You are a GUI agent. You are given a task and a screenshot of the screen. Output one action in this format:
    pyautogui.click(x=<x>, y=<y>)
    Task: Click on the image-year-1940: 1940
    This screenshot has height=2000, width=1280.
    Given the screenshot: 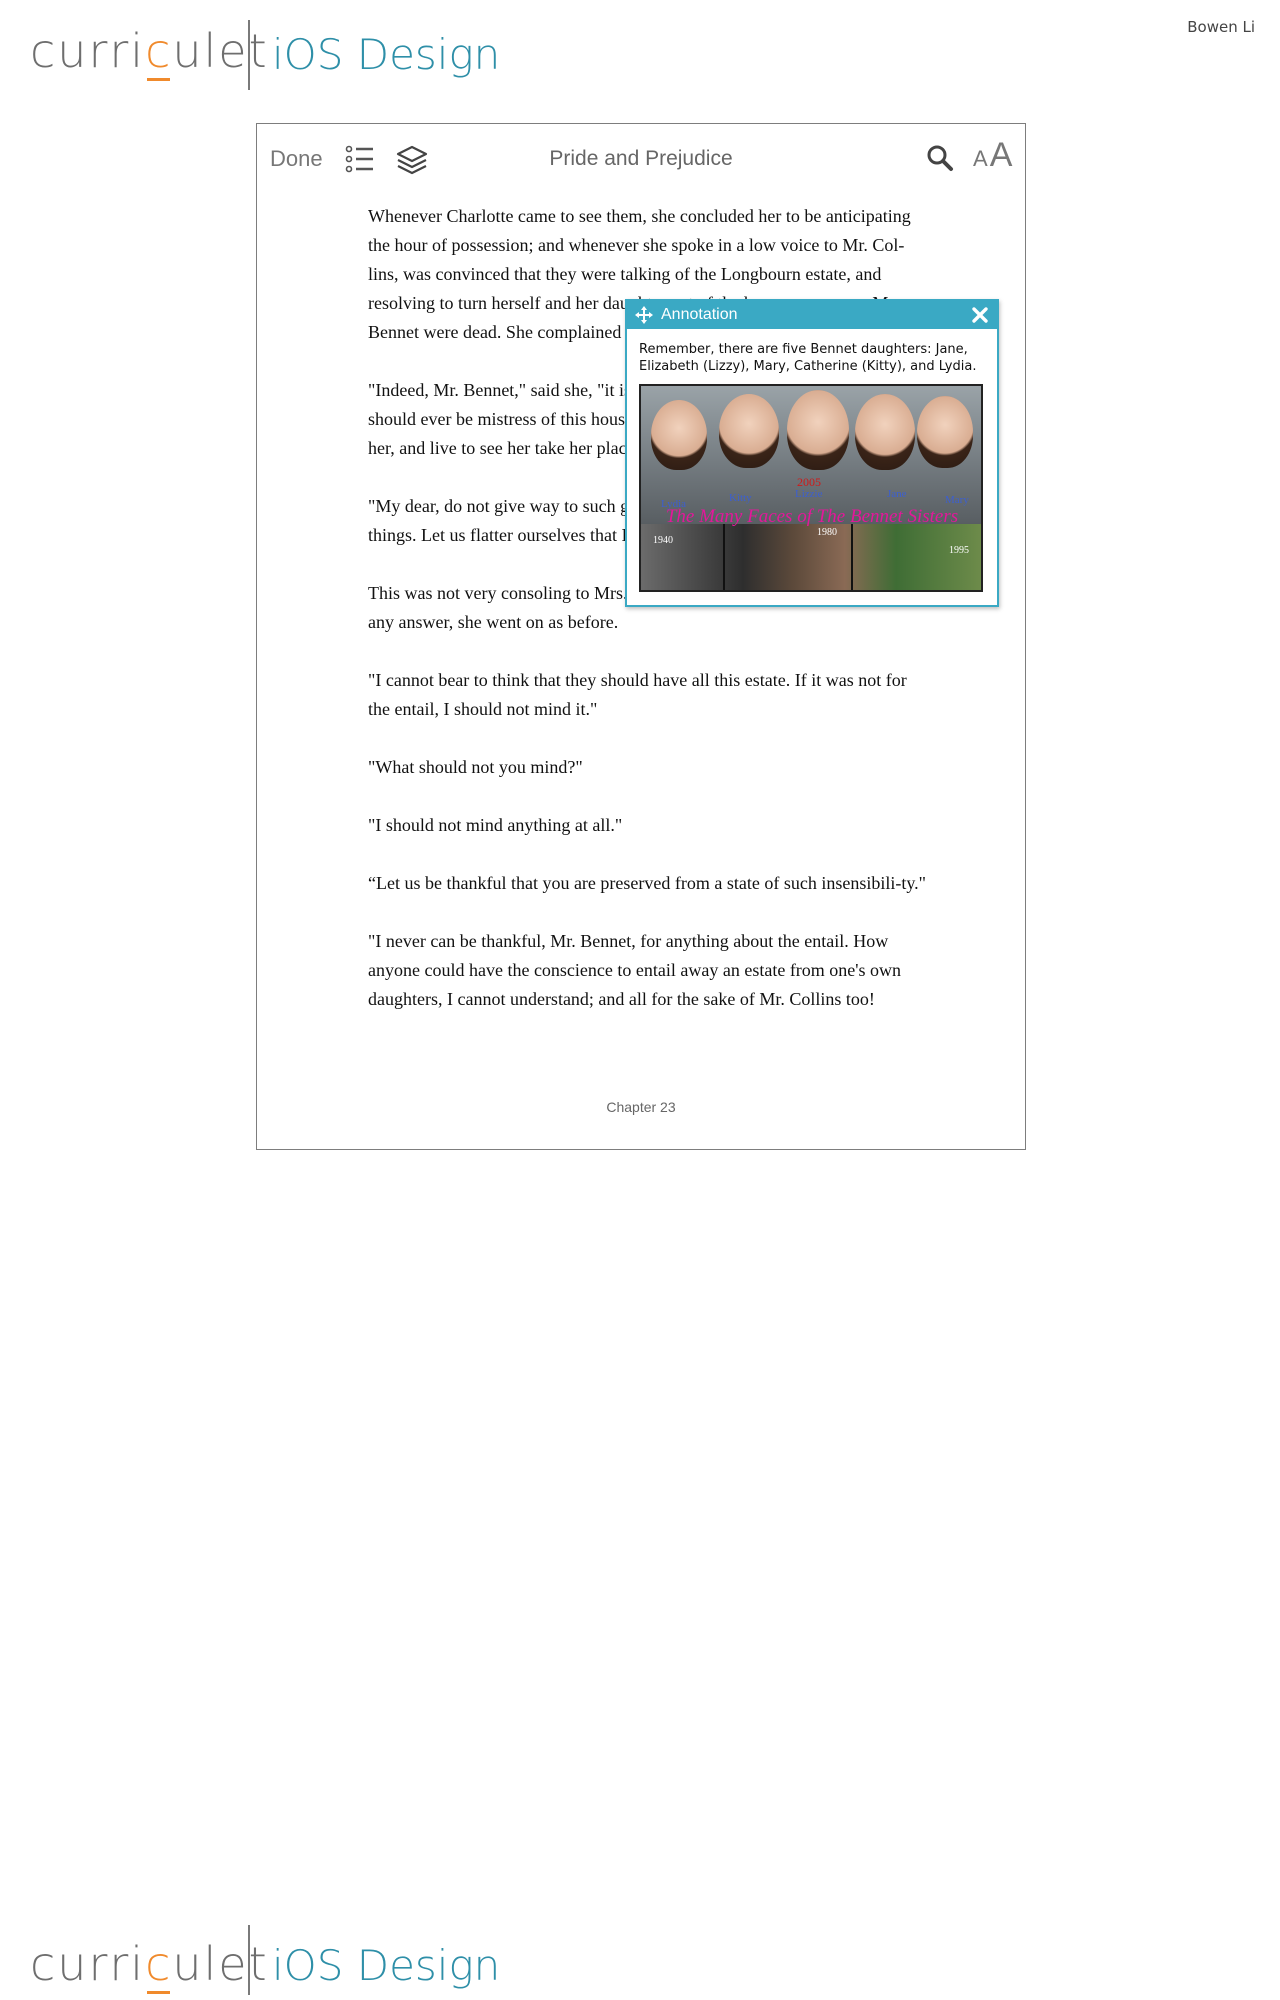 What is the action you would take?
    pyautogui.click(x=663, y=540)
    